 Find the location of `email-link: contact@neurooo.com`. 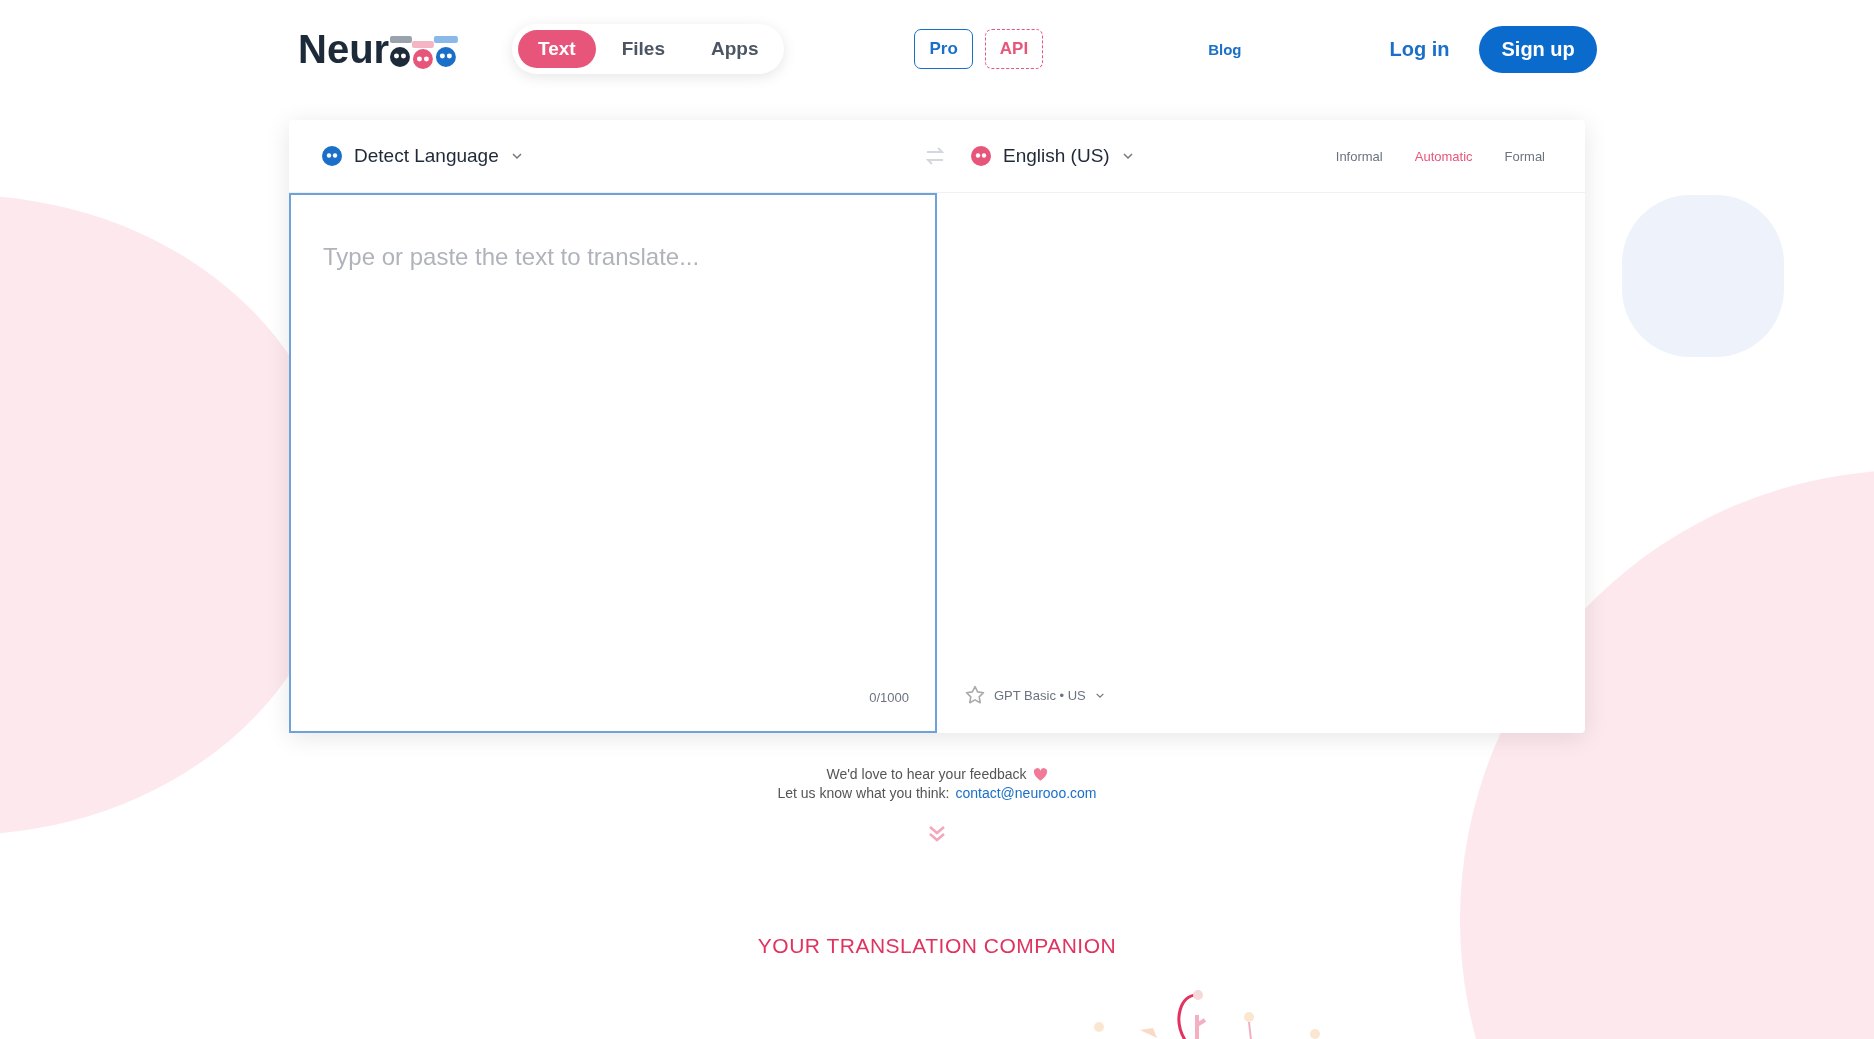

email-link: contact@neurooo.com is located at coordinates (1026, 793).